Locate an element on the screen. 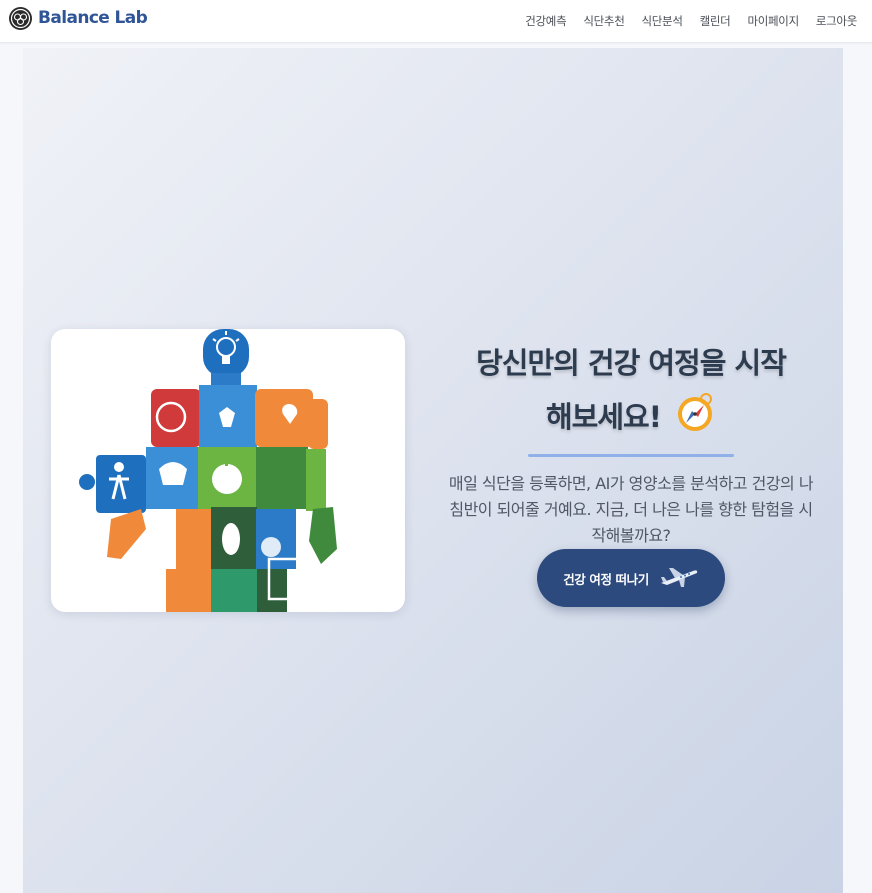 The height and width of the screenshot is (893, 872). start-journey-label: 건강 여정 떠나기 is located at coordinates (606, 579).